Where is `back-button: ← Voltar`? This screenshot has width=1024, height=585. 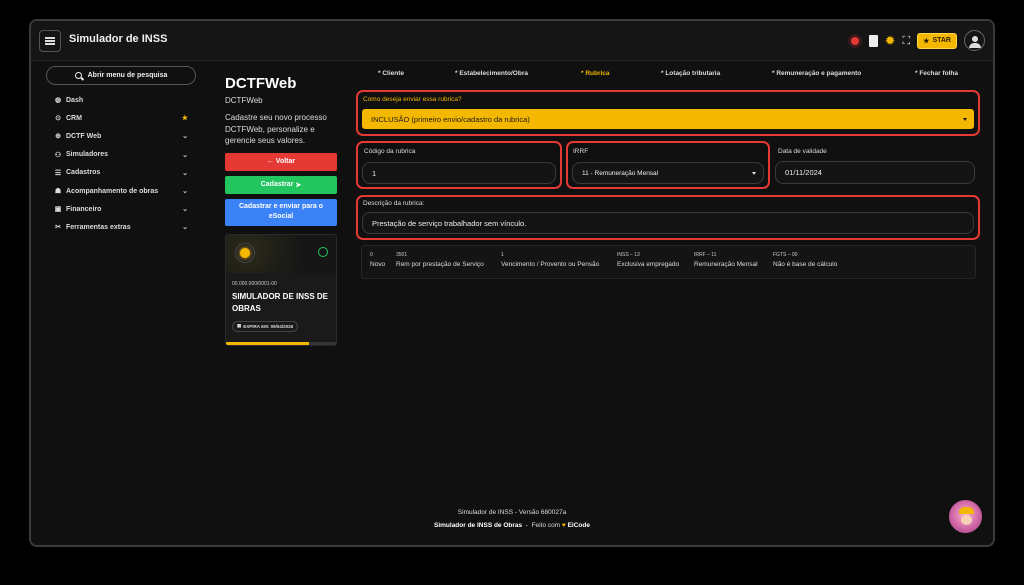 back-button: ← Voltar is located at coordinates (281, 161).